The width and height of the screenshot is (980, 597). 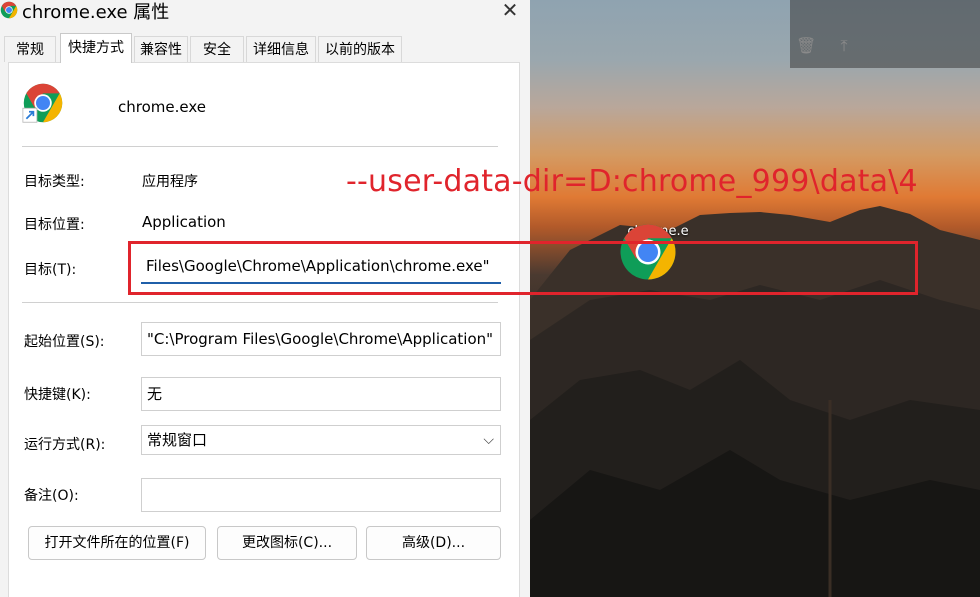 I want to click on open-file-location-button: 打开文件所在的位置(F), so click(x=117, y=543).